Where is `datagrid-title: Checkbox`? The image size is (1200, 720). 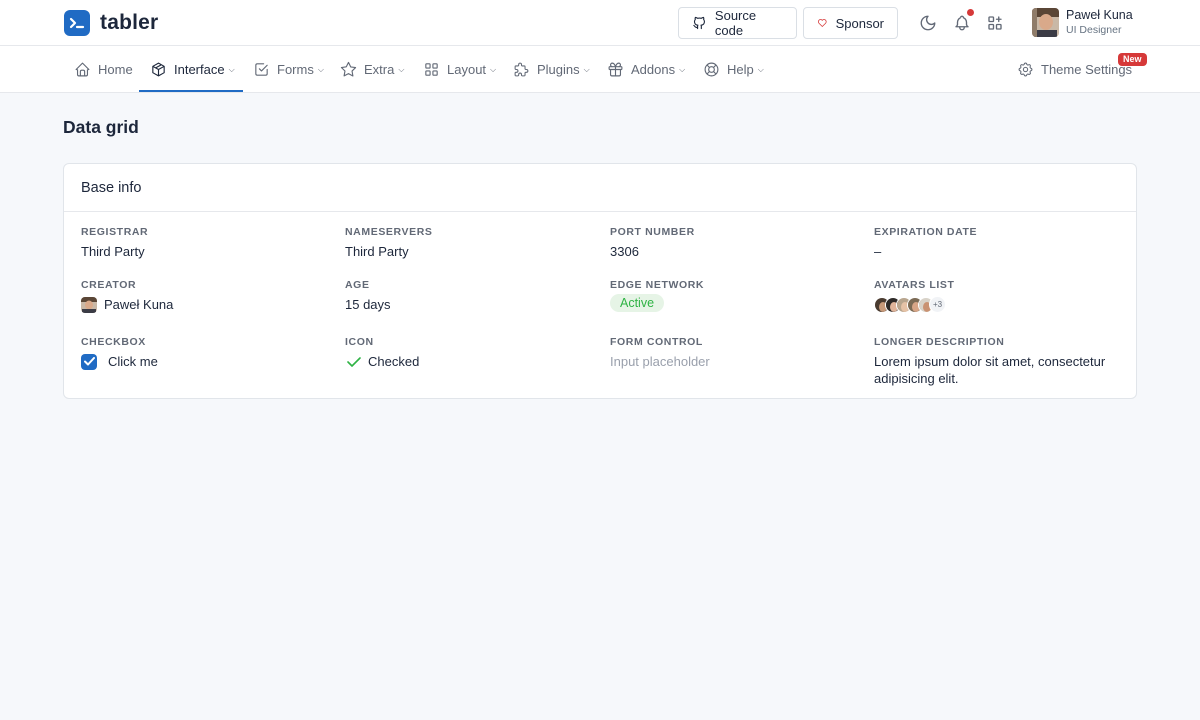 datagrid-title: Checkbox is located at coordinates (113, 342).